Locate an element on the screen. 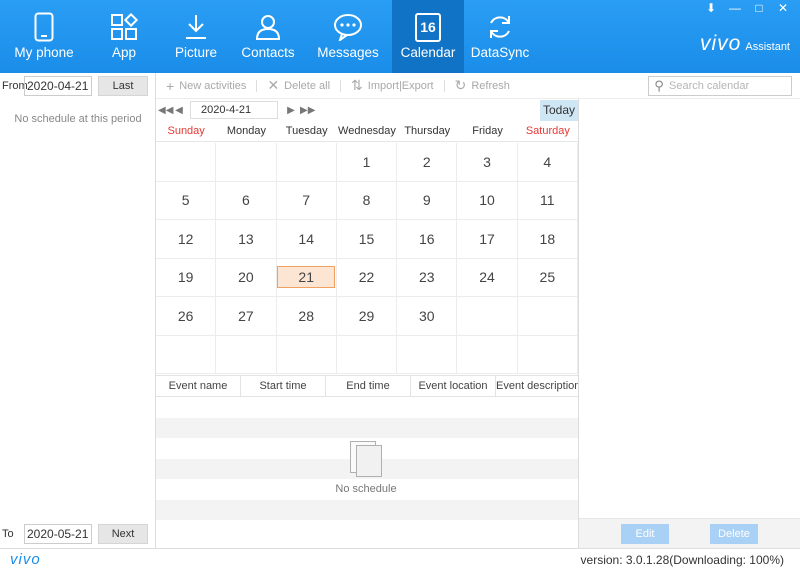 The width and height of the screenshot is (800, 570). day-number: 10 is located at coordinates (487, 200).